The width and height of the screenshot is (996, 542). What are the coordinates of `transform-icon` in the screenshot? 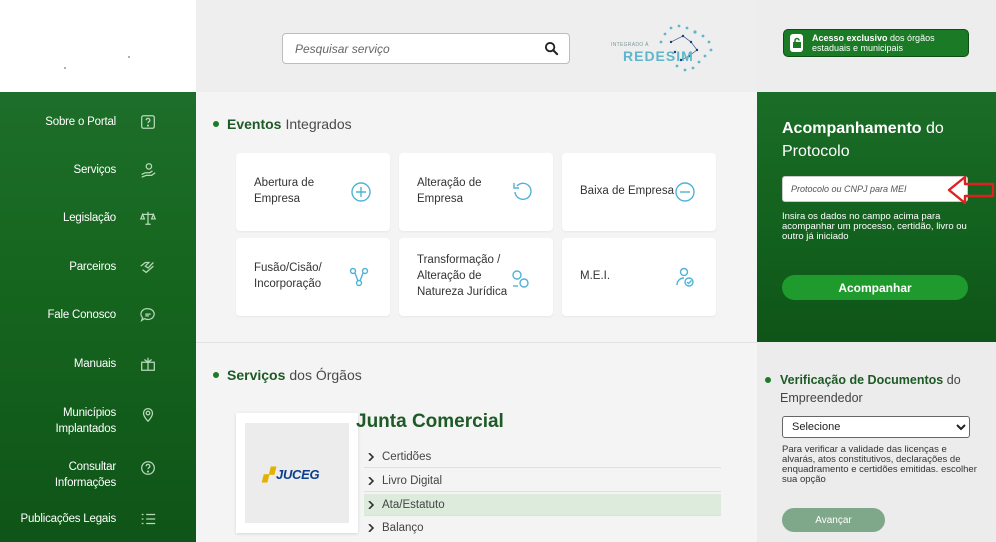 It's located at (520, 279).